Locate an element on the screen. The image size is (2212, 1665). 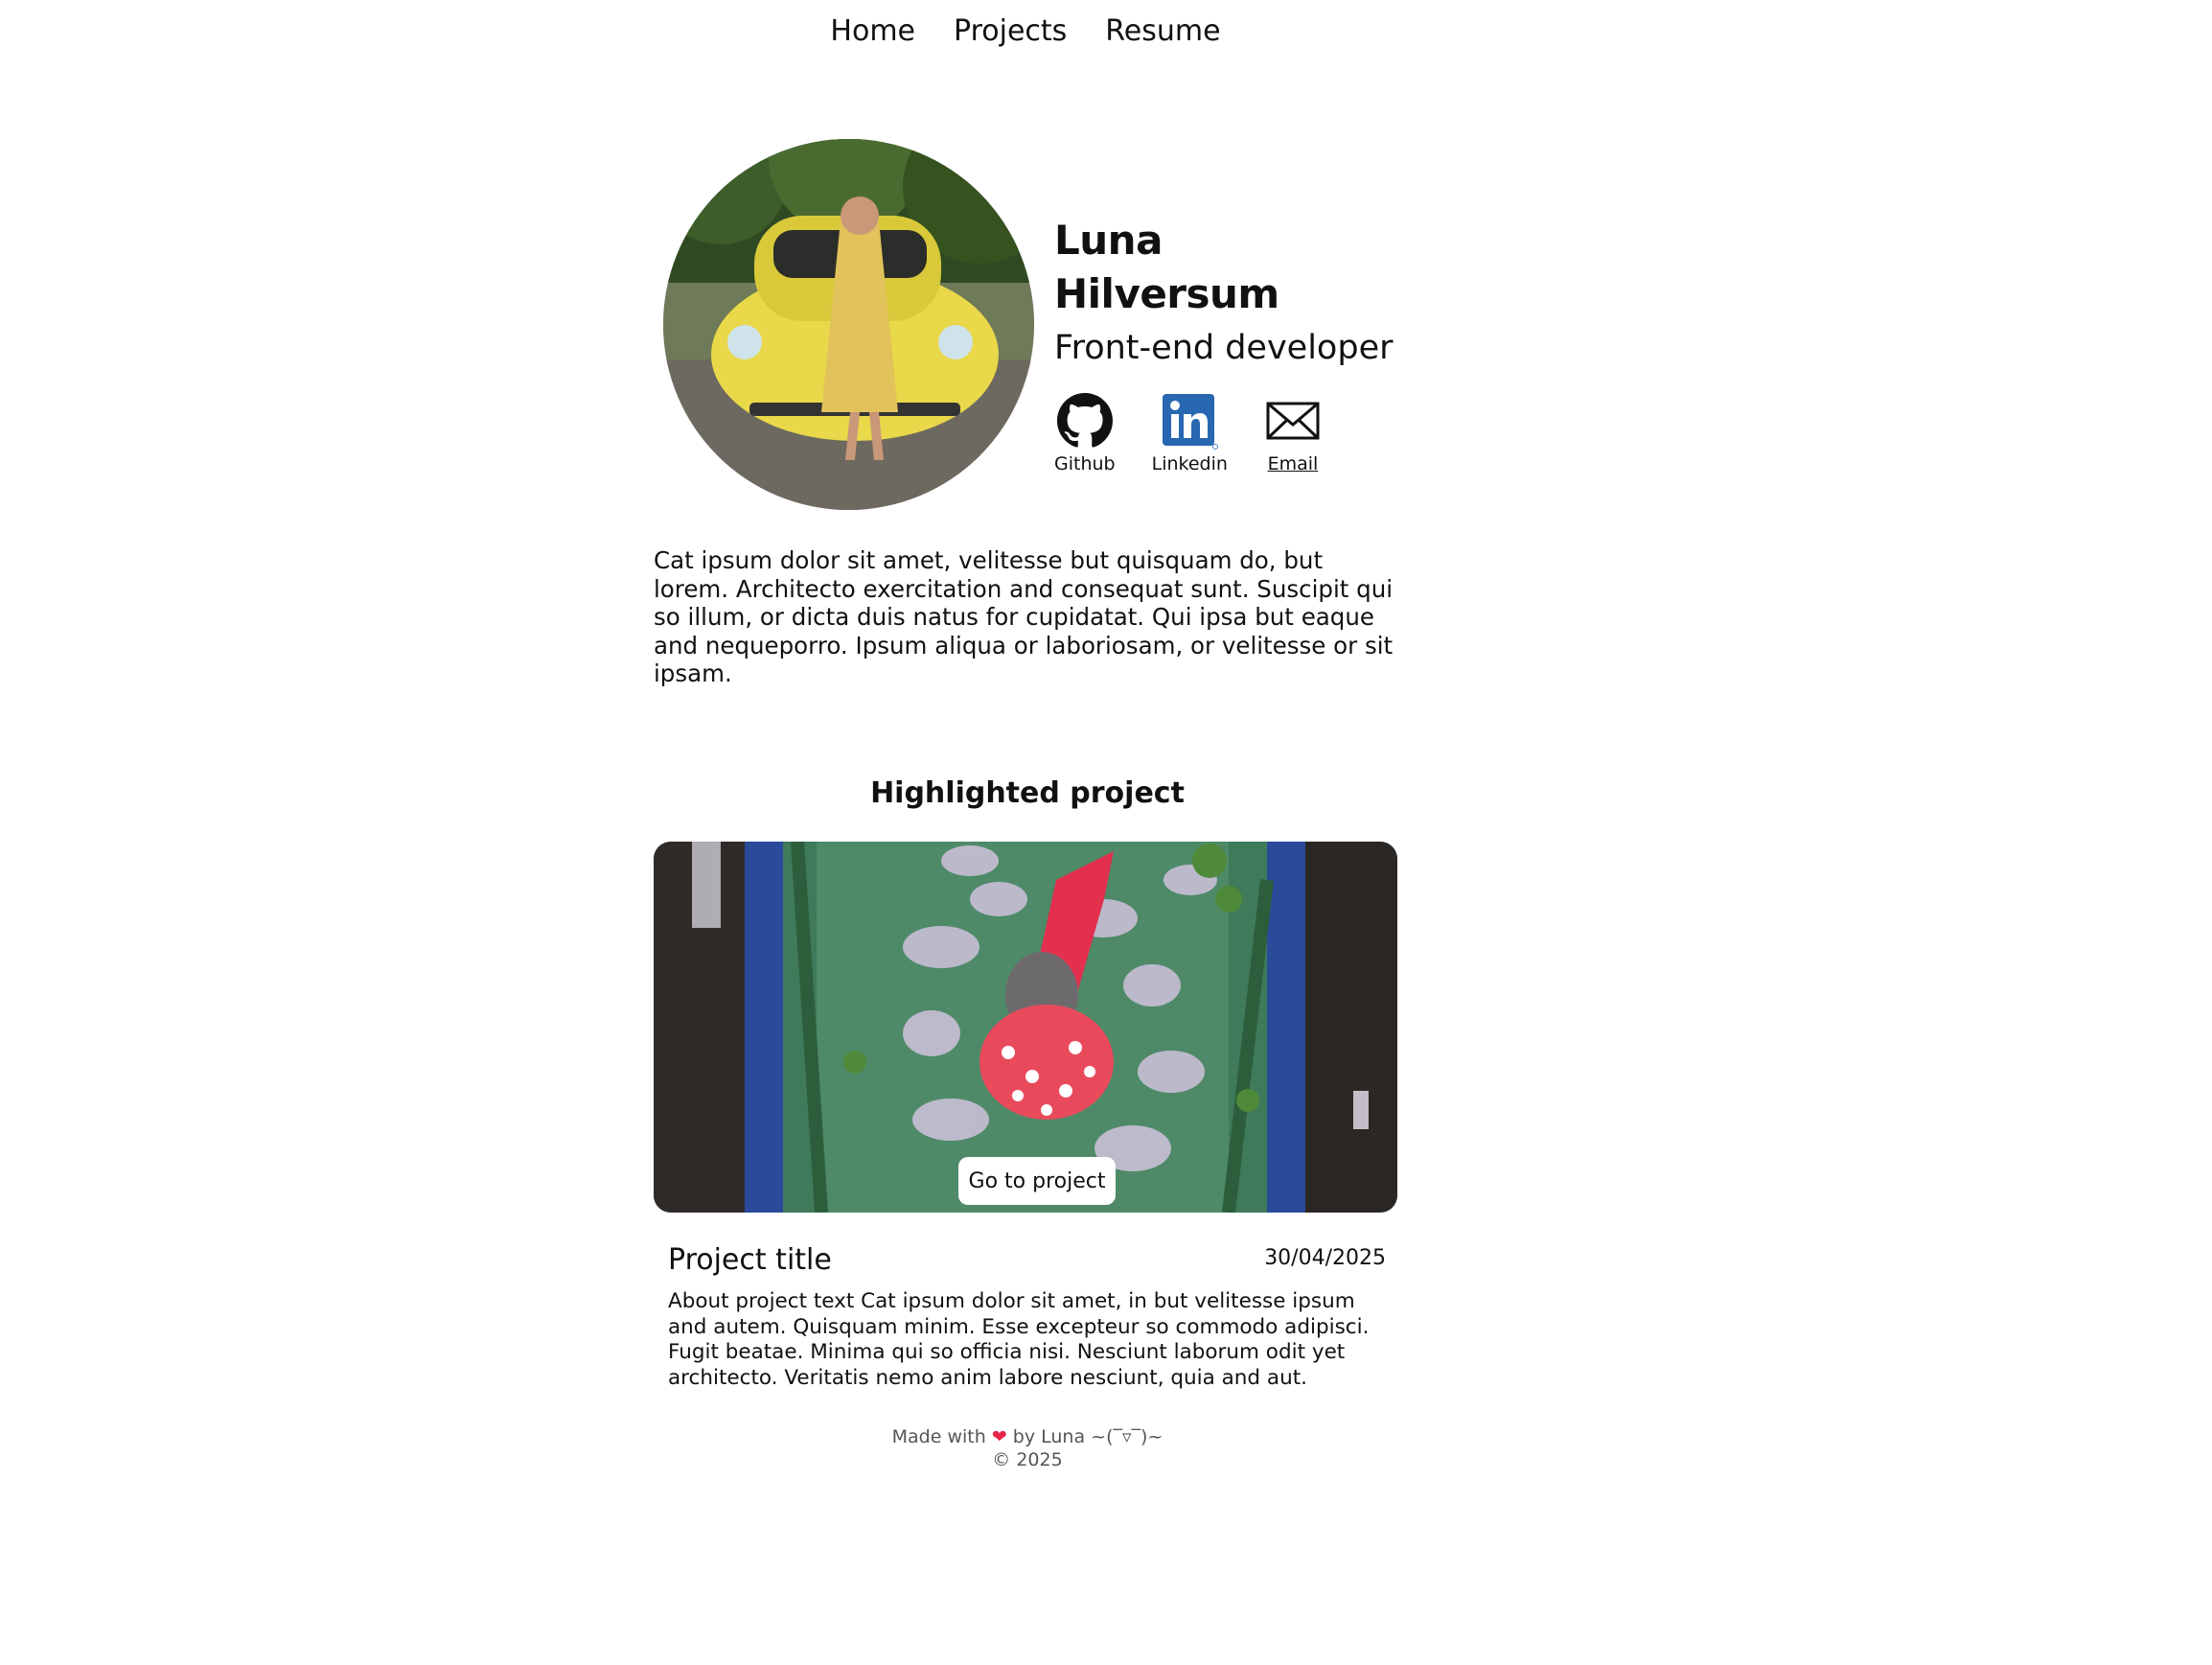
project-title: Project title is located at coordinates (750, 1260).